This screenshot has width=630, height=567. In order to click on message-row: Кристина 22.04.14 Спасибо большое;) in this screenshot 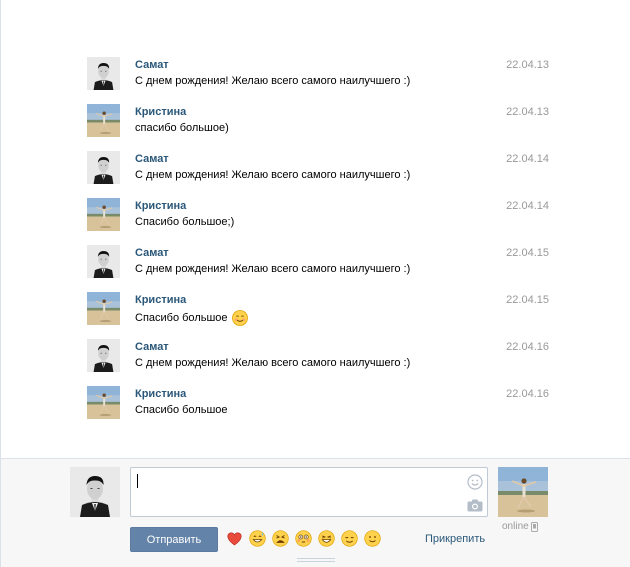, I will do `click(318, 216)`.